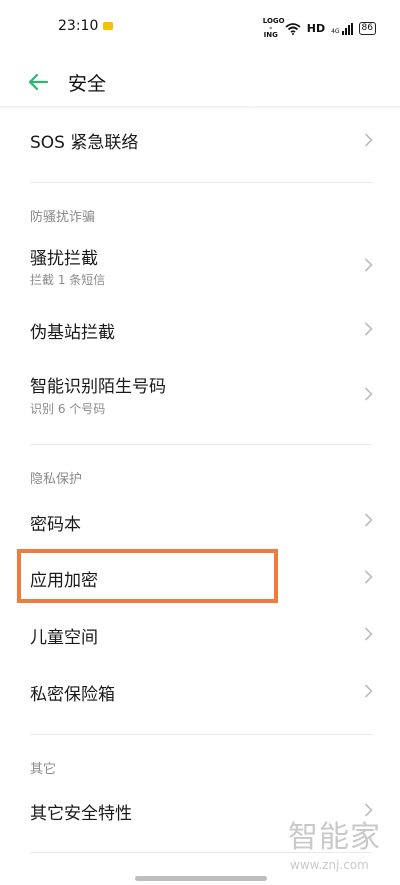  I want to click on signal-icon: 4G, so click(342, 28).